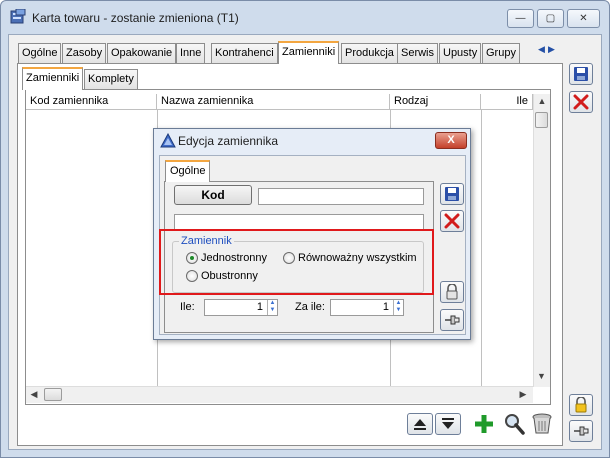  I want to click on scroll-left-icon: ◀, so click(34, 394).